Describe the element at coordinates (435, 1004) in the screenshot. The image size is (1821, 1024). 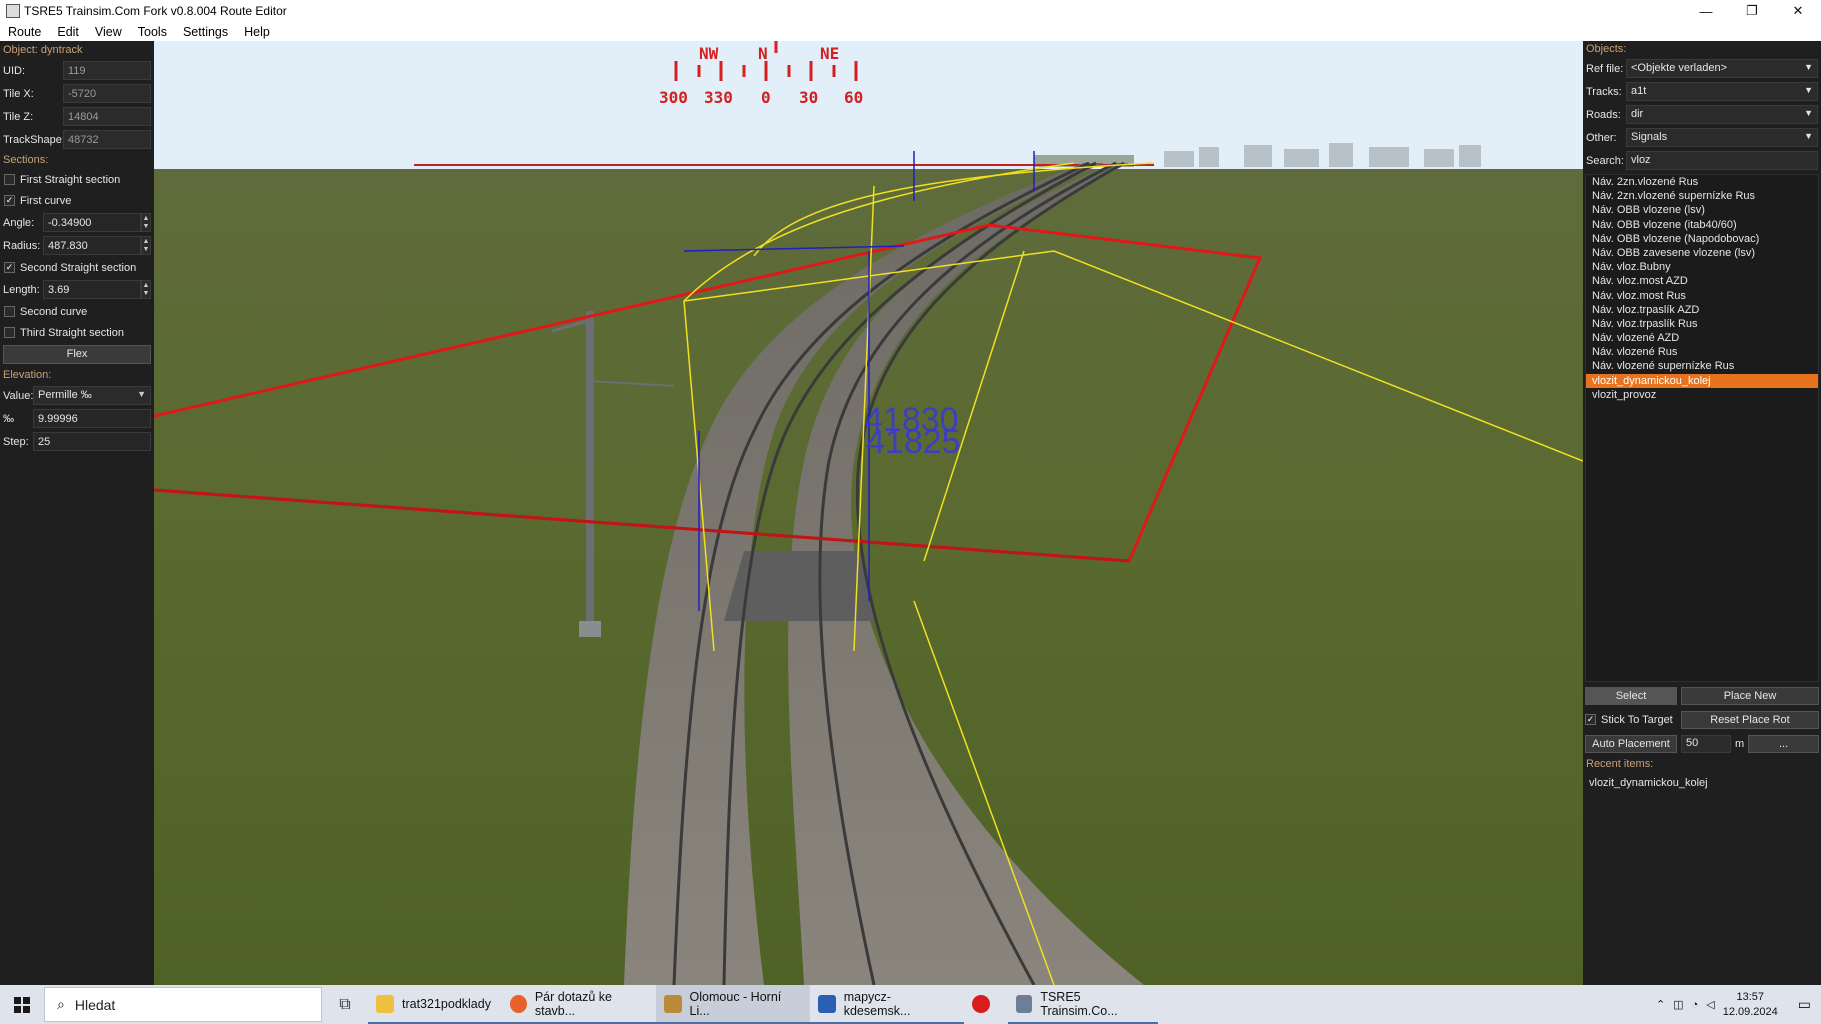
I see `taskbar-app-explorer: trat321podklady` at that location.